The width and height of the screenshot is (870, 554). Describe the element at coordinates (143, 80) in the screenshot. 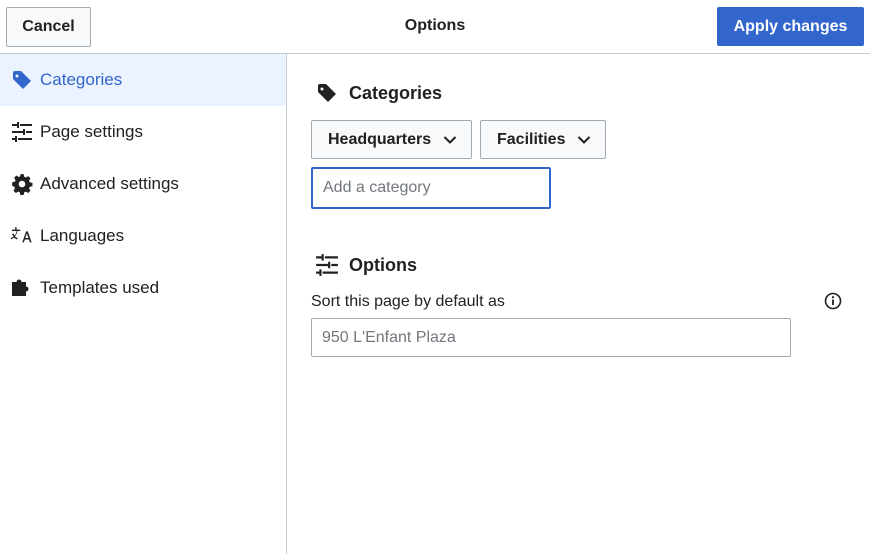

I see `sidebar-item-categories: Categories` at that location.